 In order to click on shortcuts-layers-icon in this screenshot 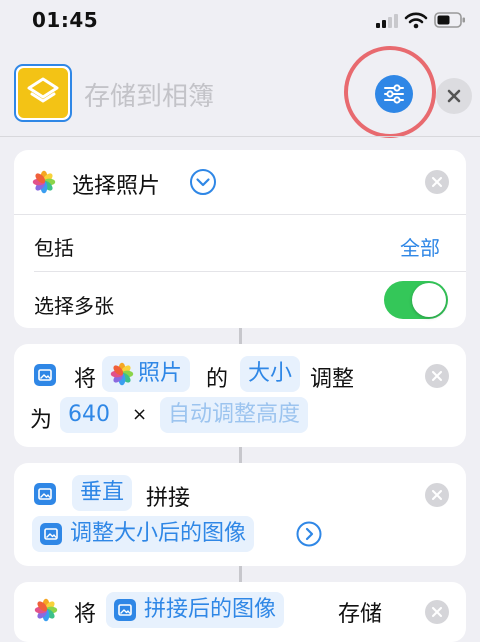, I will do `click(43, 90)`.